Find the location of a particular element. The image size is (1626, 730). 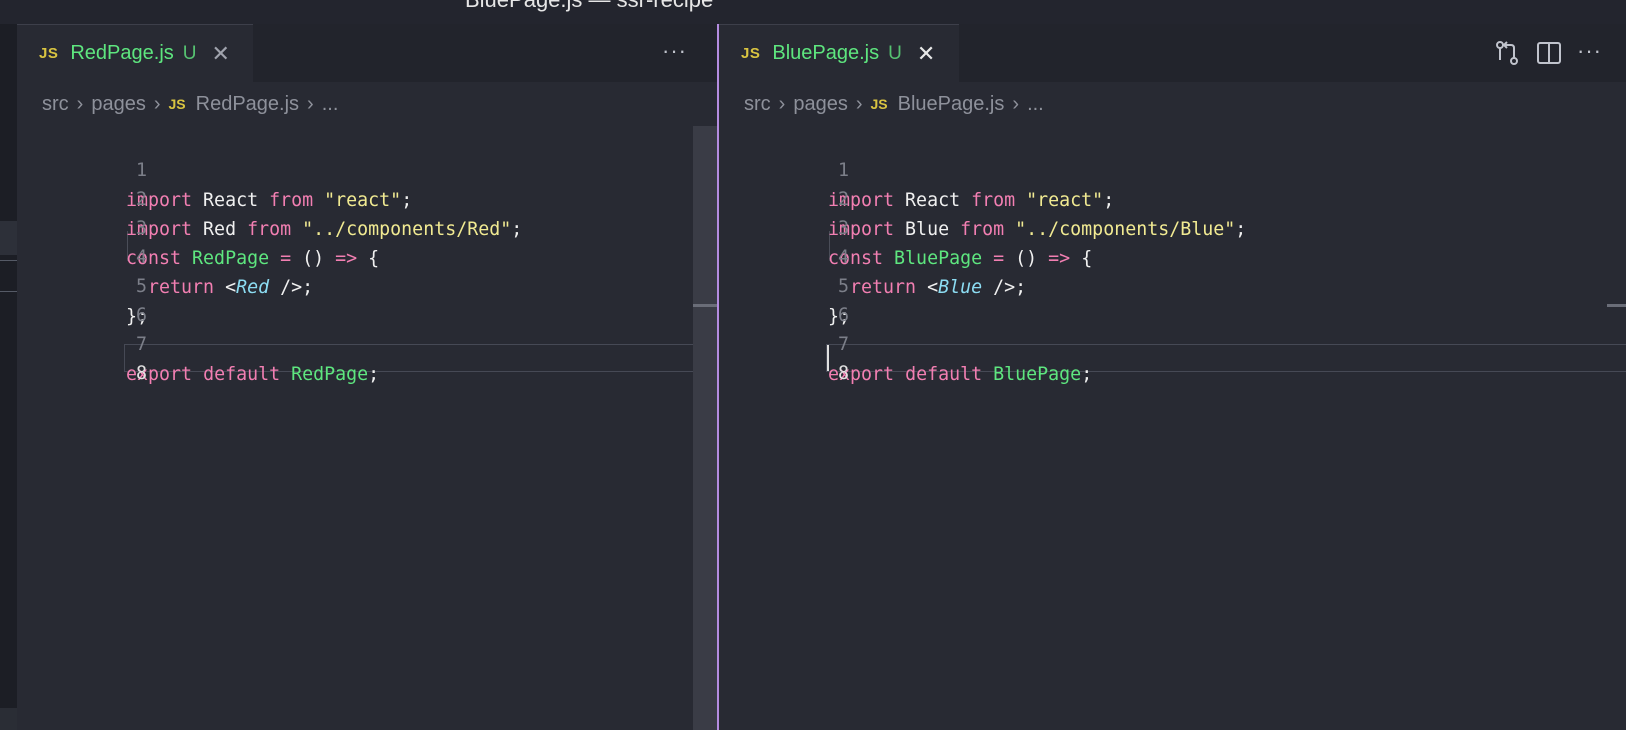

tab-label: RedPage.js is located at coordinates (122, 53).